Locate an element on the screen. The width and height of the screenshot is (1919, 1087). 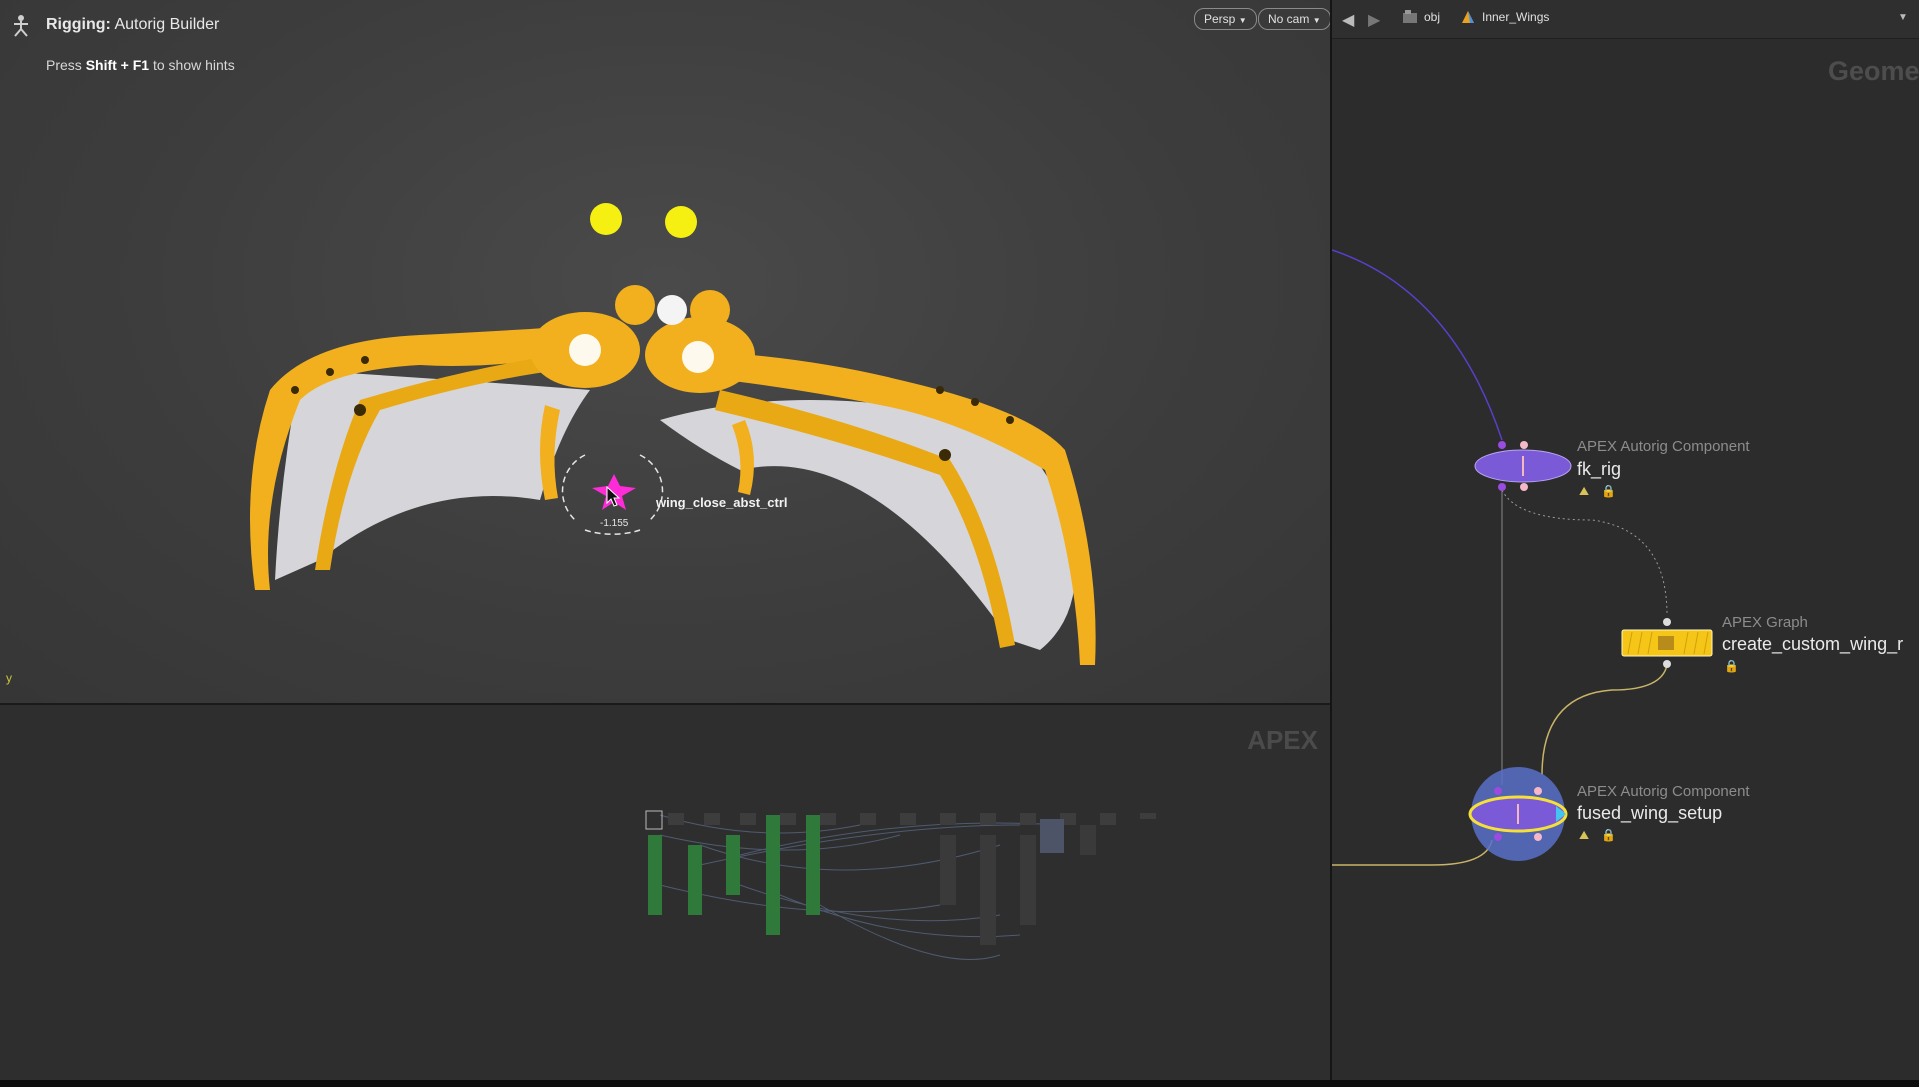
left-eye-control is located at coordinates (606, 219).